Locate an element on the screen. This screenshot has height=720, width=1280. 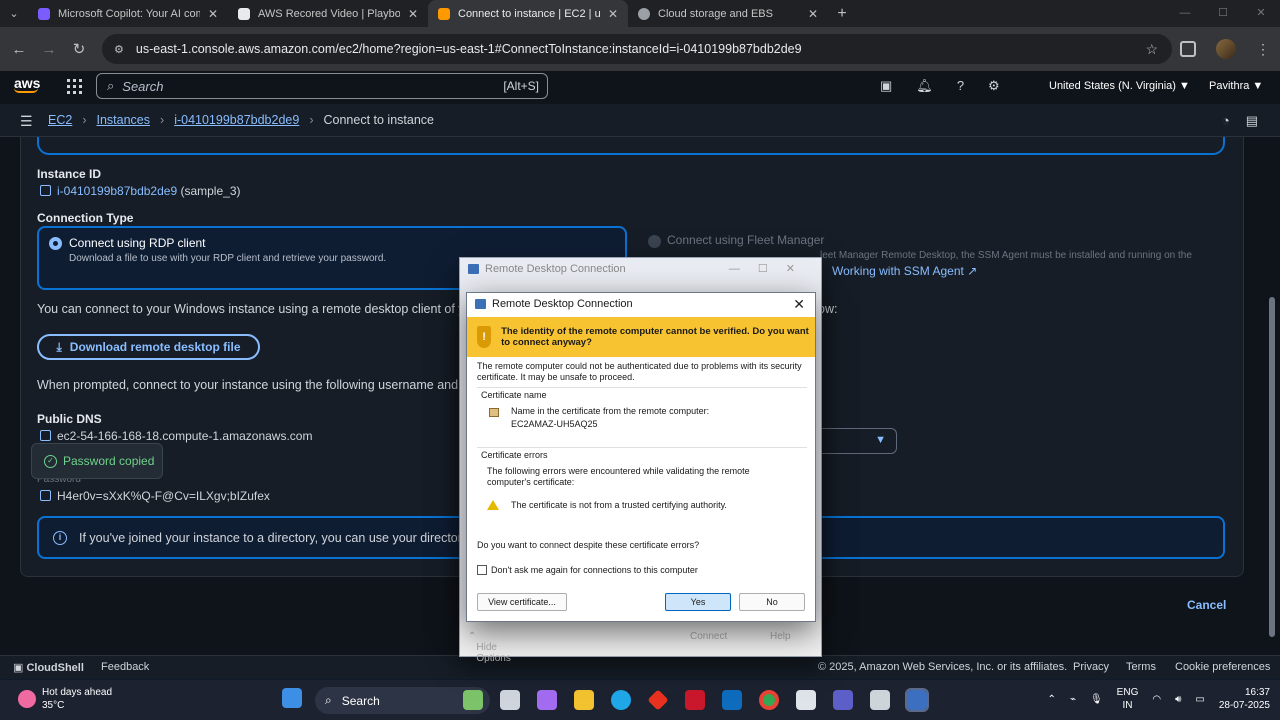
page-scrollbar is located at coordinates (1272, 396).